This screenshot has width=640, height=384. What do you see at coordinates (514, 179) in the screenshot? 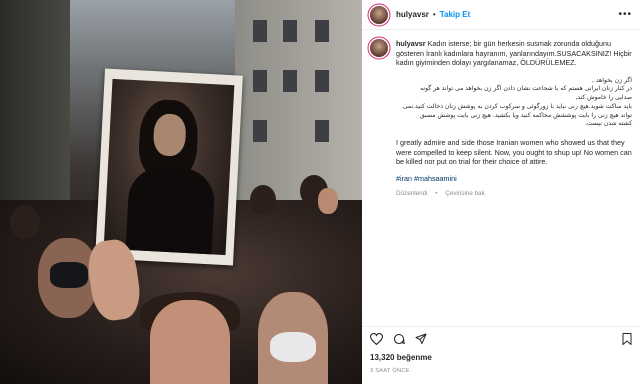
I see `hashtags: #iran #mahsaamini` at bounding box center [514, 179].